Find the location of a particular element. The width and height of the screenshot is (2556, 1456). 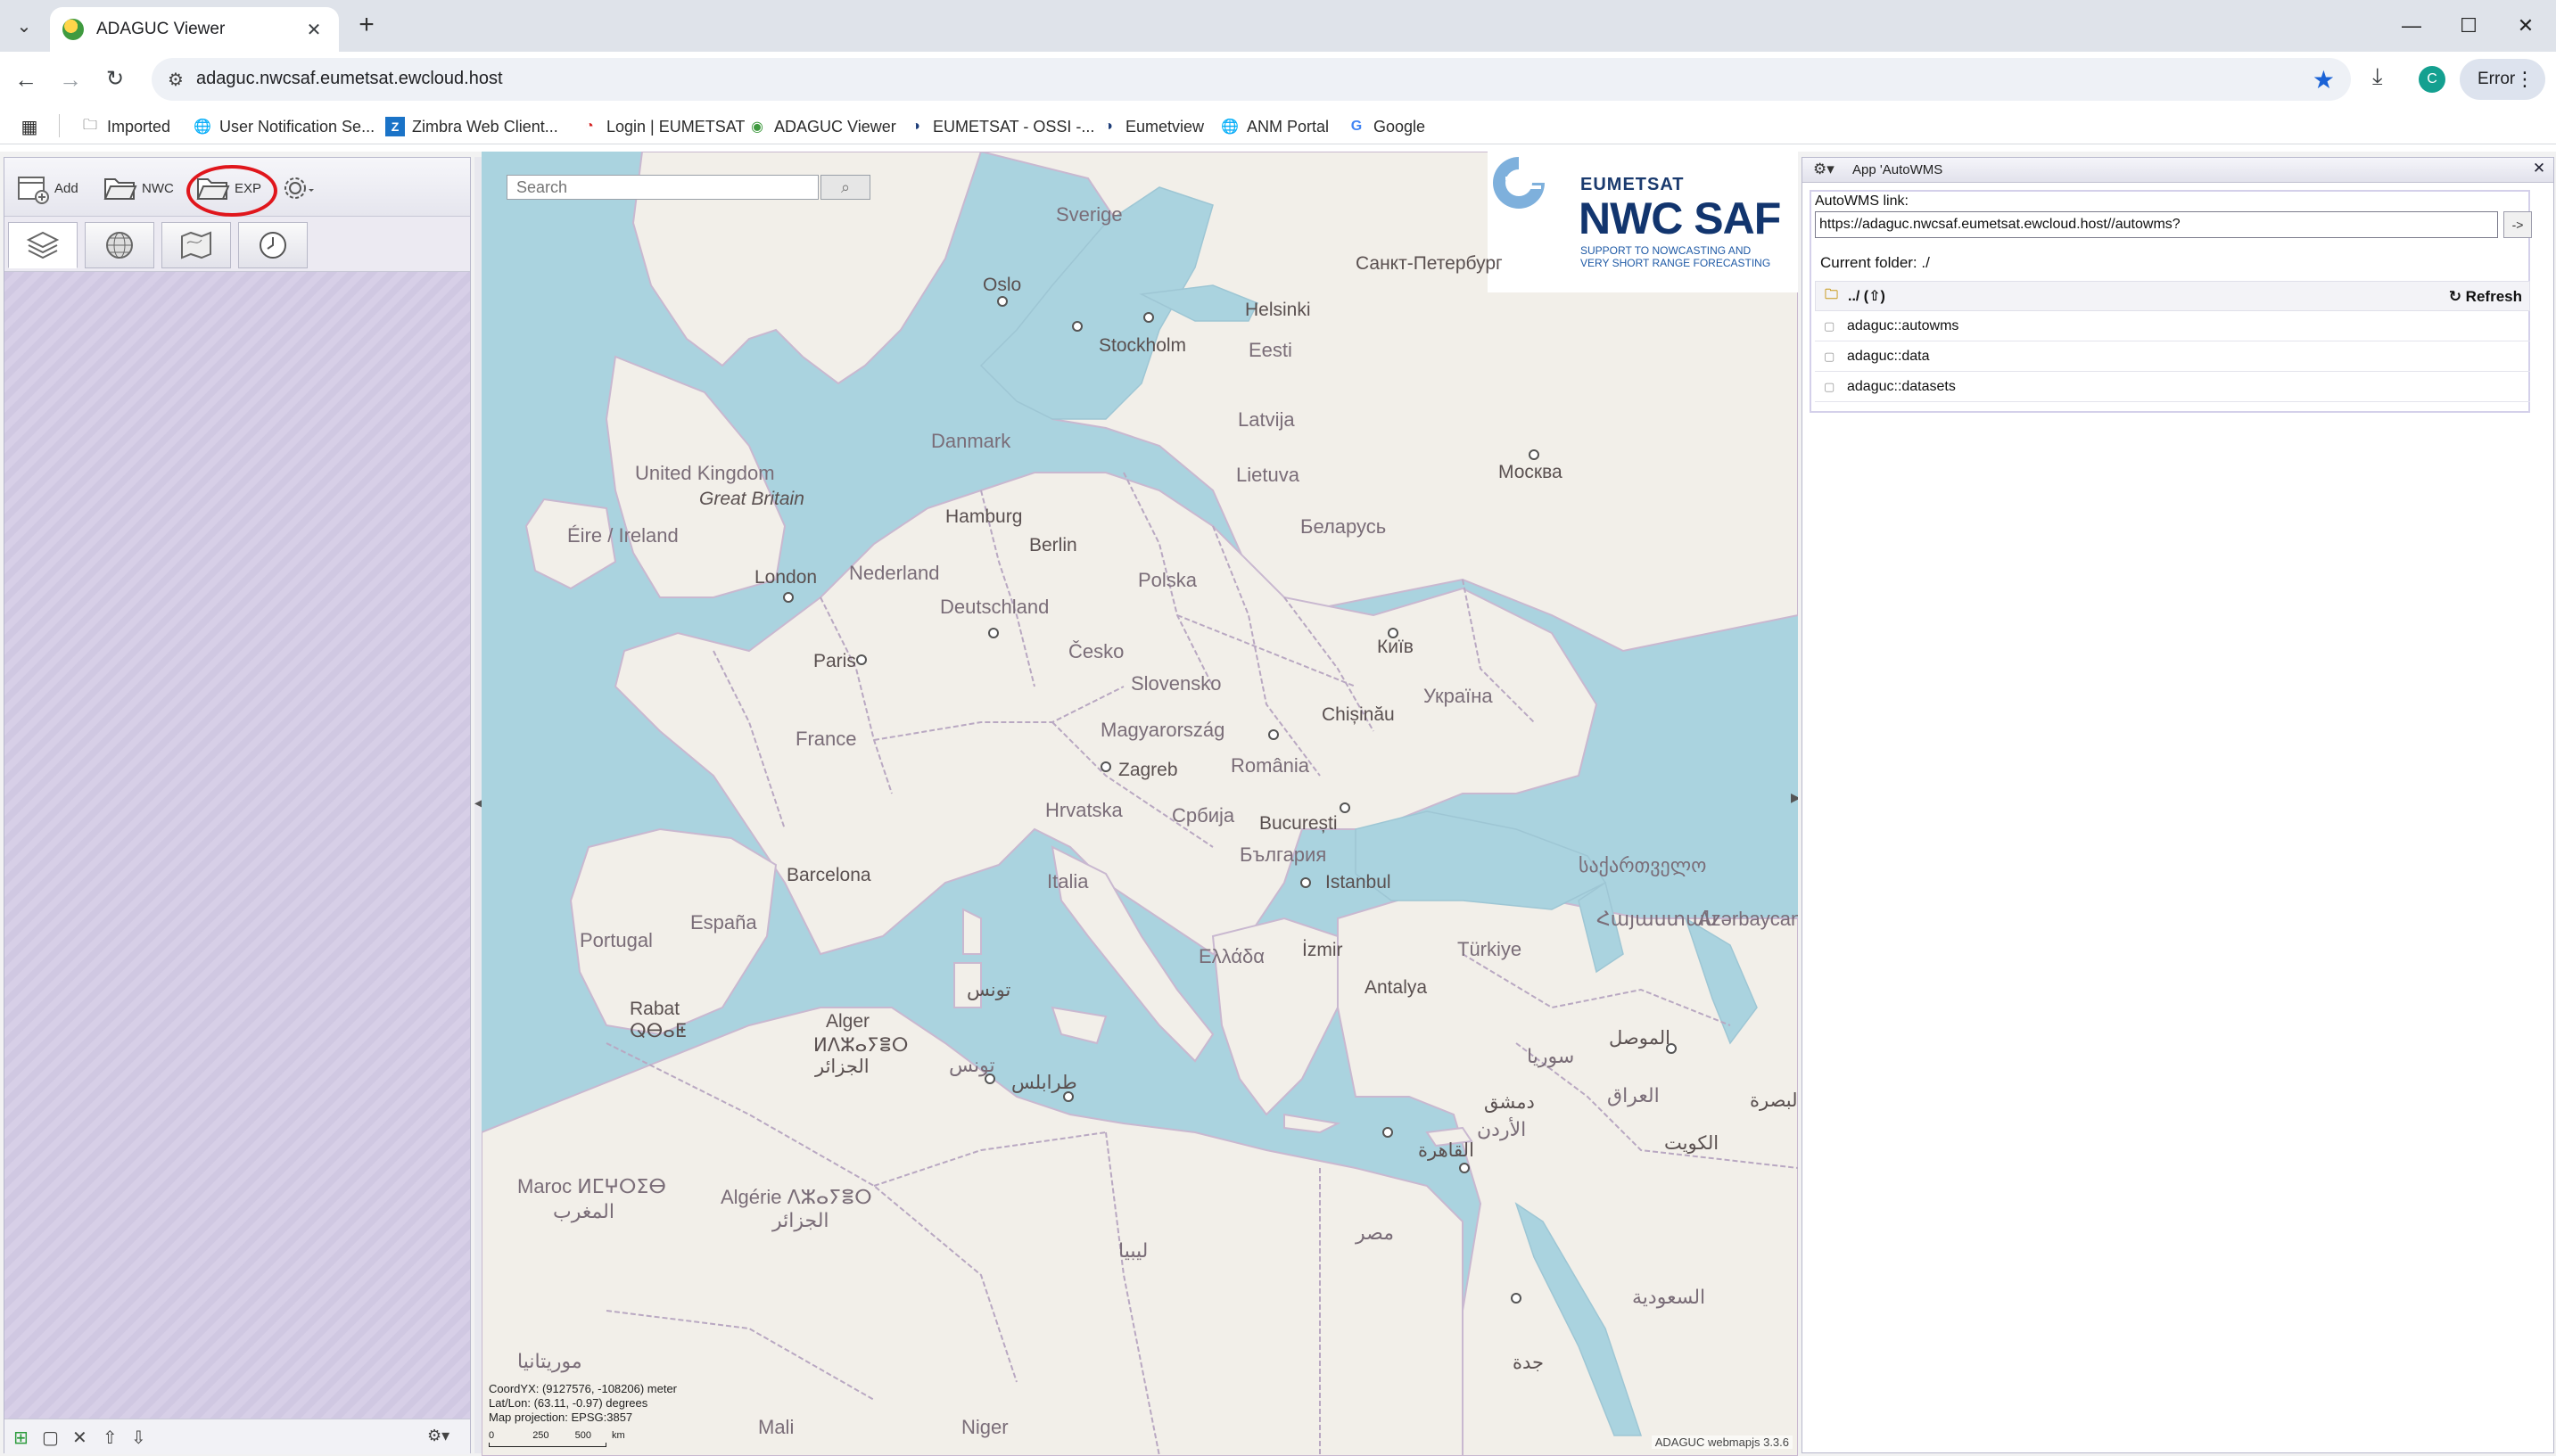

map-label: Zagreb is located at coordinates (1148, 770).